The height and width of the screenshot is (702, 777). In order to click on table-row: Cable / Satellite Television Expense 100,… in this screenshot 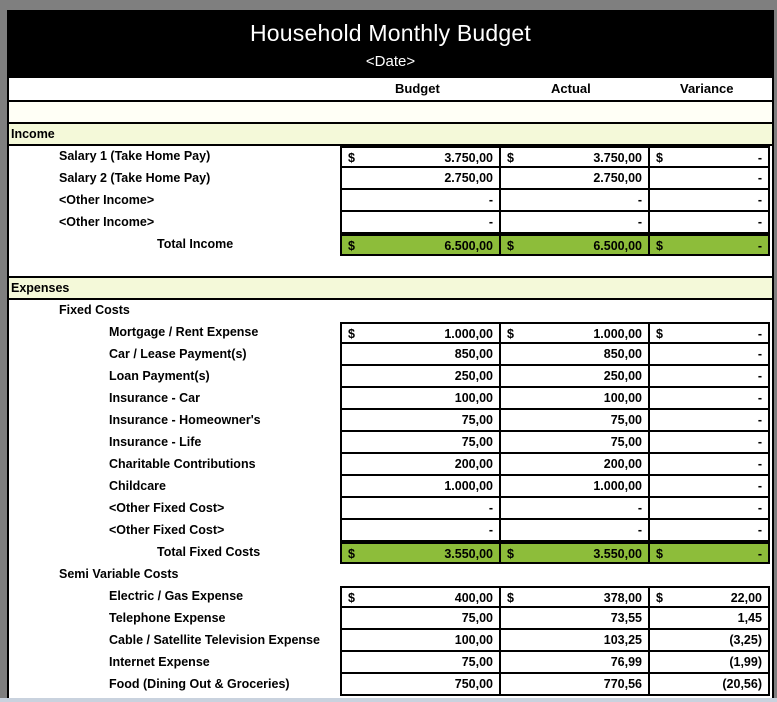, I will do `click(390, 641)`.